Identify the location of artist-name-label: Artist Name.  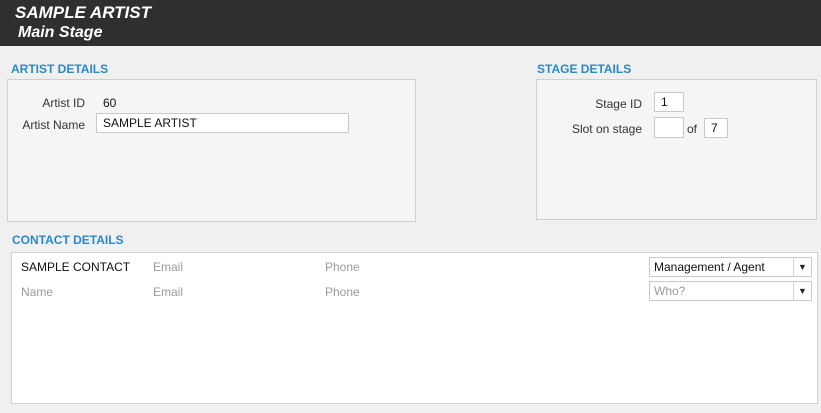
(53, 125).